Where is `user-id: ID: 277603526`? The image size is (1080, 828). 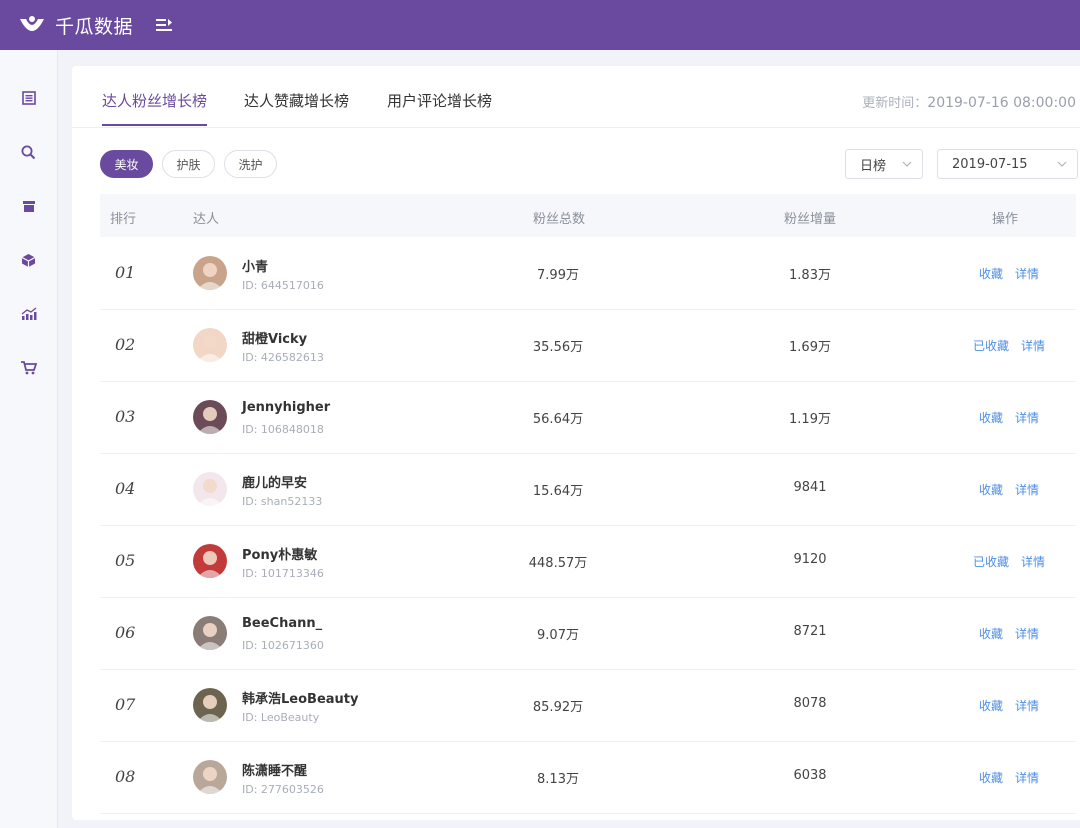 user-id: ID: 277603526 is located at coordinates (283, 789).